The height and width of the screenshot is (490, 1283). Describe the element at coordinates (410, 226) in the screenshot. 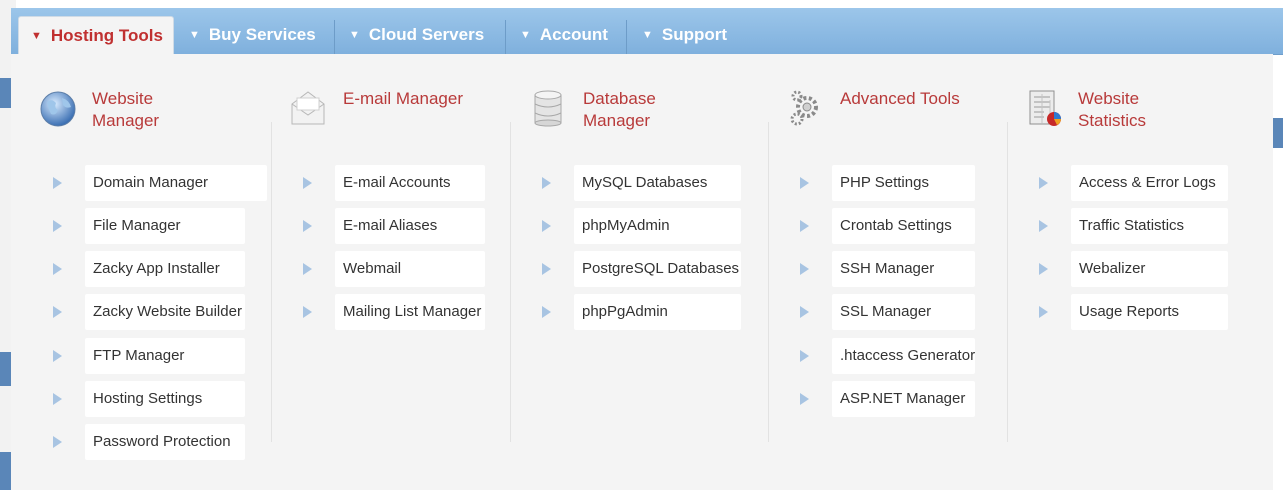

I see `menu-item-label: E-mail Aliases` at that location.